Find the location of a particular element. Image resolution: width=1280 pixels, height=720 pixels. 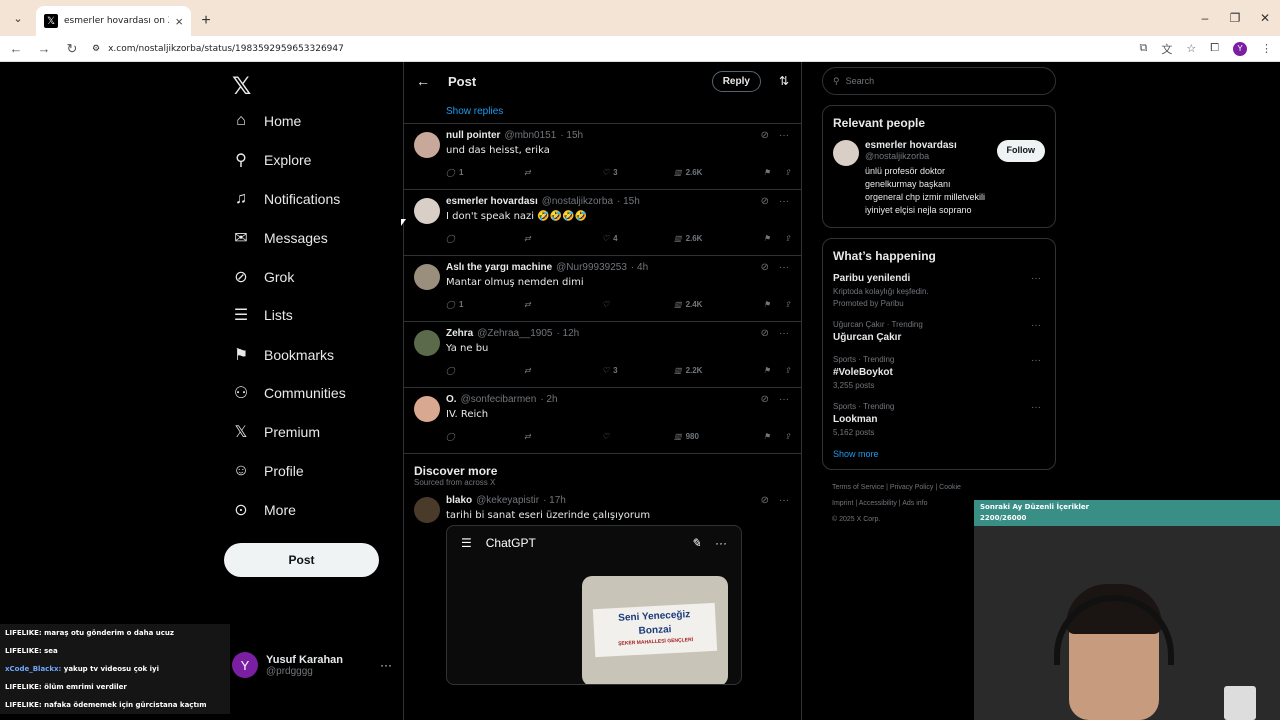

profile-avatar: Y is located at coordinates (1240, 48).